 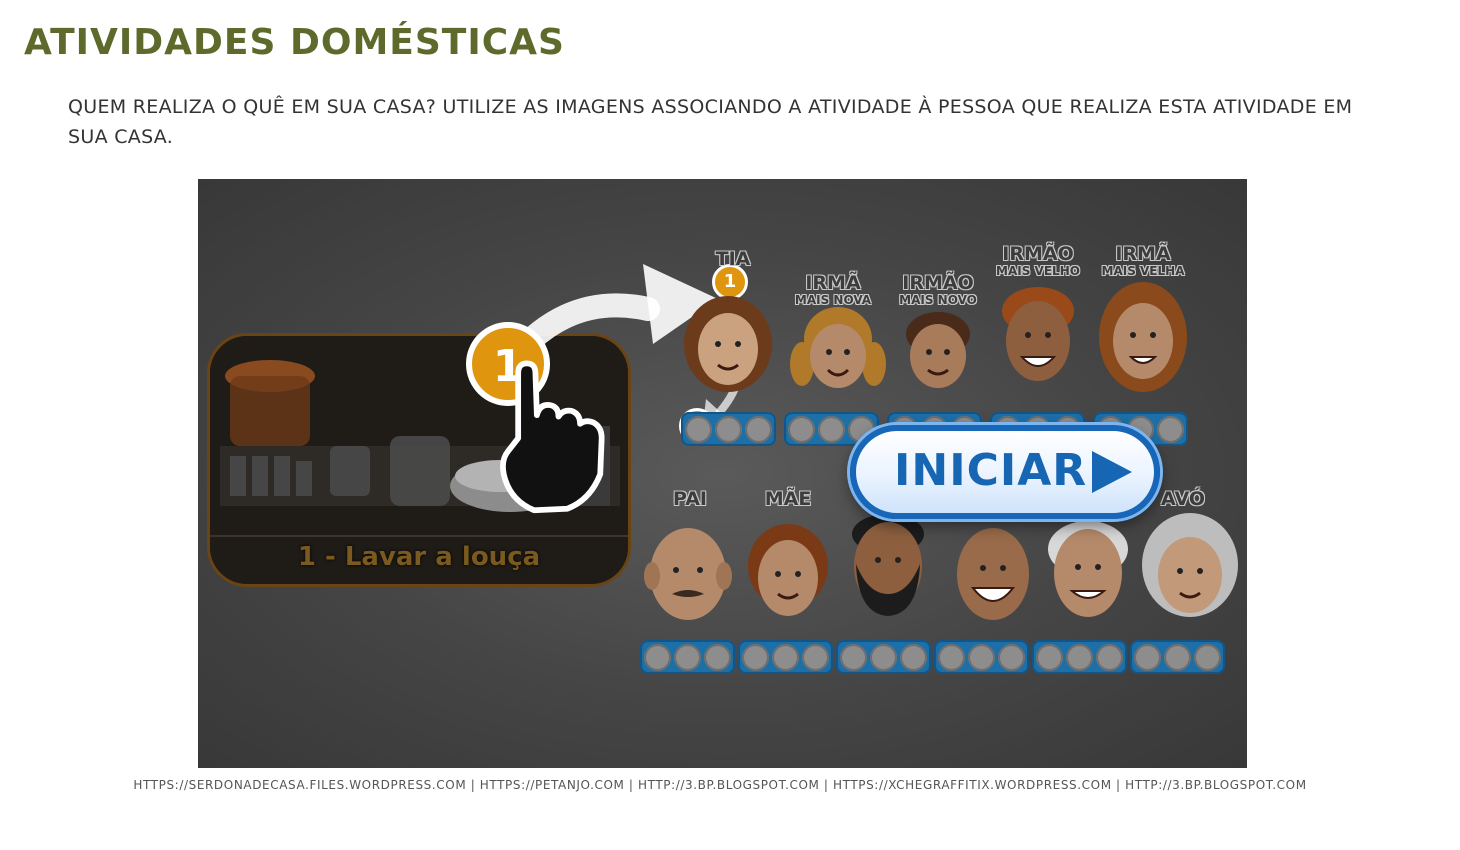 I want to click on mother-face, so click(x=788, y=570).